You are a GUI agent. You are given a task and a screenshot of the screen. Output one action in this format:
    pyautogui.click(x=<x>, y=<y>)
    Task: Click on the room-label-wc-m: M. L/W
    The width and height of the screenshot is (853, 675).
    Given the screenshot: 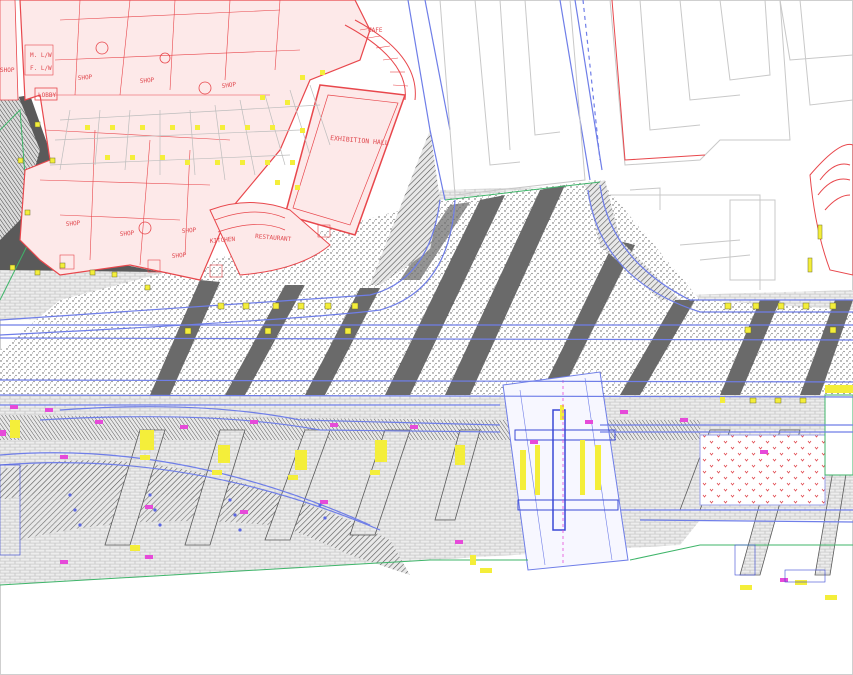 What is the action you would take?
    pyautogui.click(x=41, y=55)
    